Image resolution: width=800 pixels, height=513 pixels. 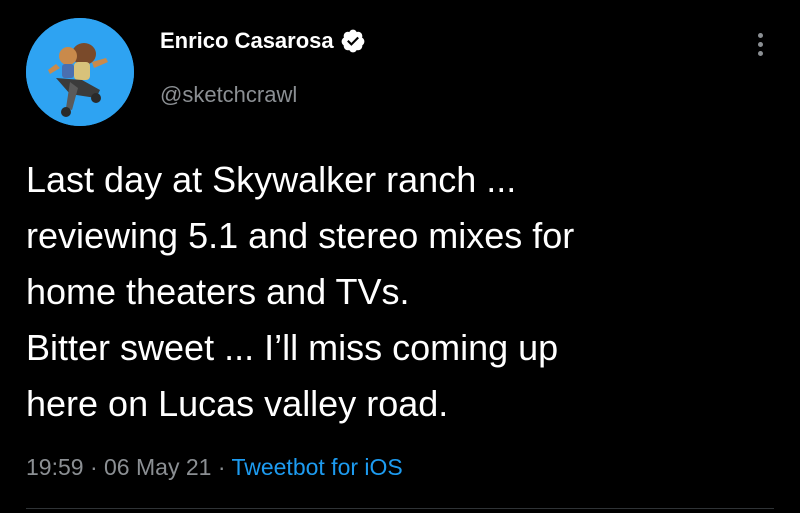 I want to click on author-name: Enrico Casarosa, so click(x=263, y=41).